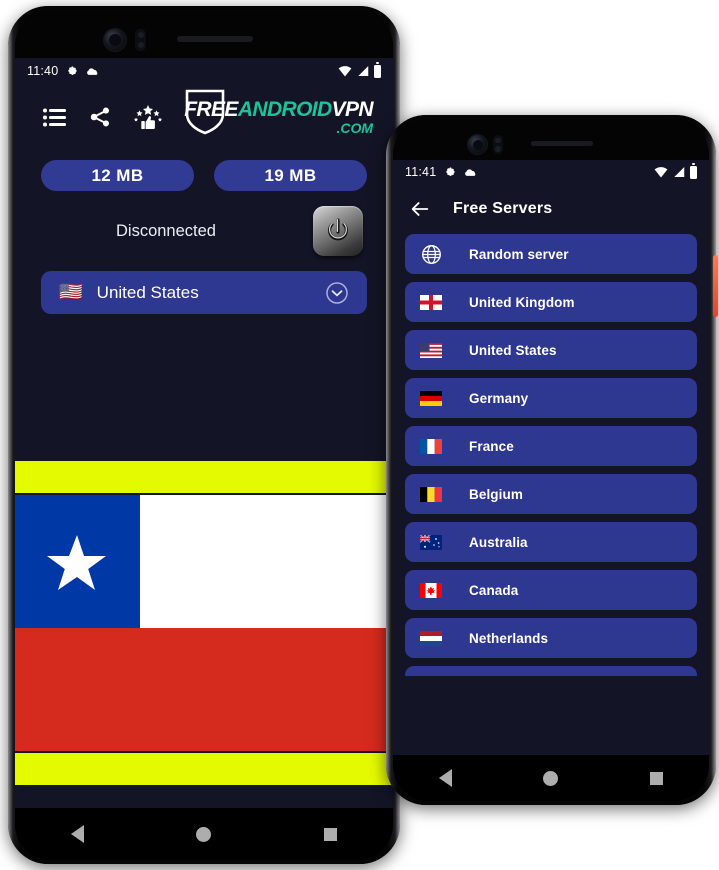 The height and width of the screenshot is (870, 719). I want to click on globe-icon, so click(431, 254).